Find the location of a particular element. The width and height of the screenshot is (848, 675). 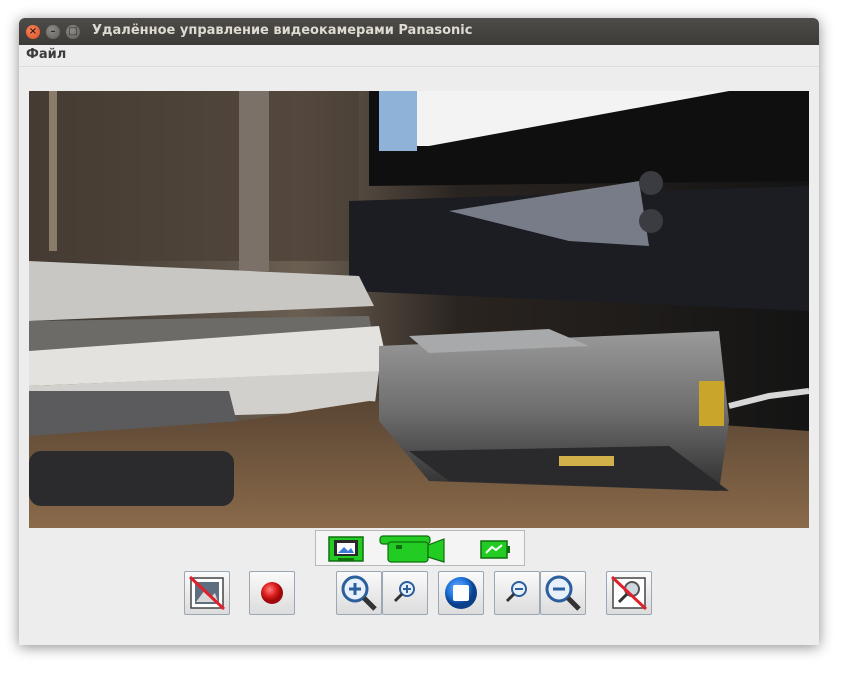

minimize-window-button: – is located at coordinates (53, 32).